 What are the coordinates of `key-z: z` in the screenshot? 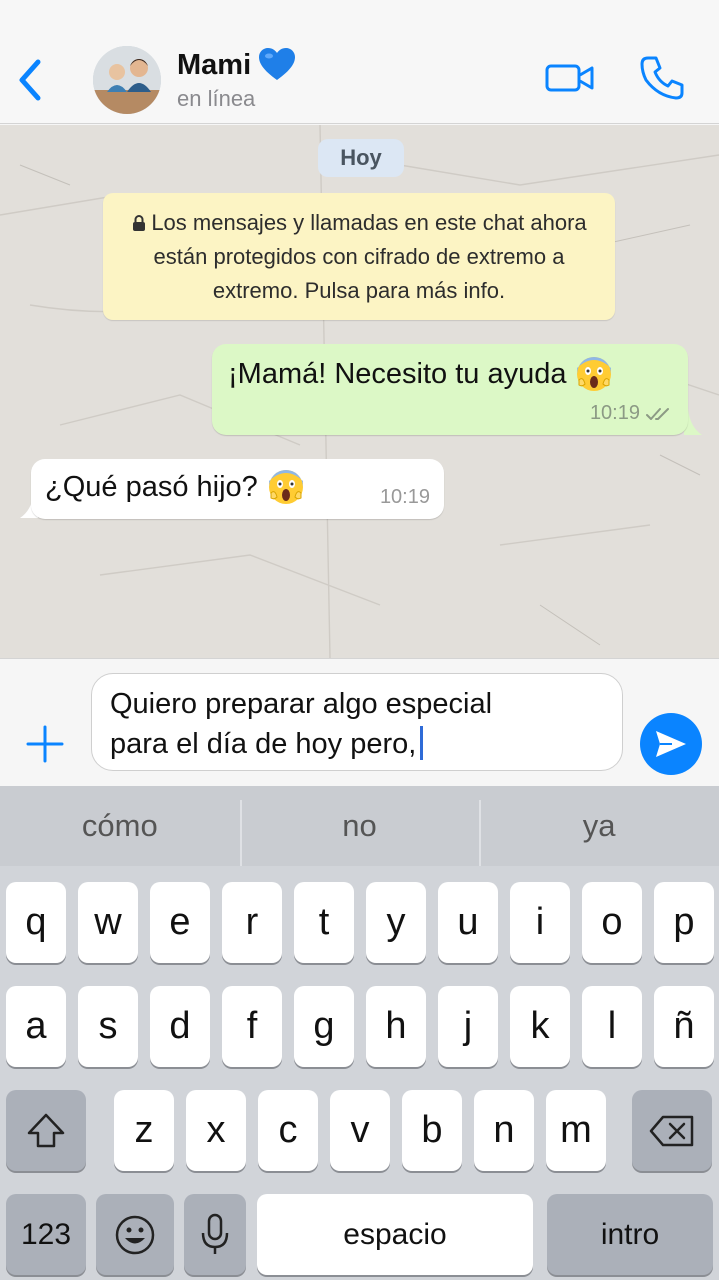 It's located at (144, 1130).